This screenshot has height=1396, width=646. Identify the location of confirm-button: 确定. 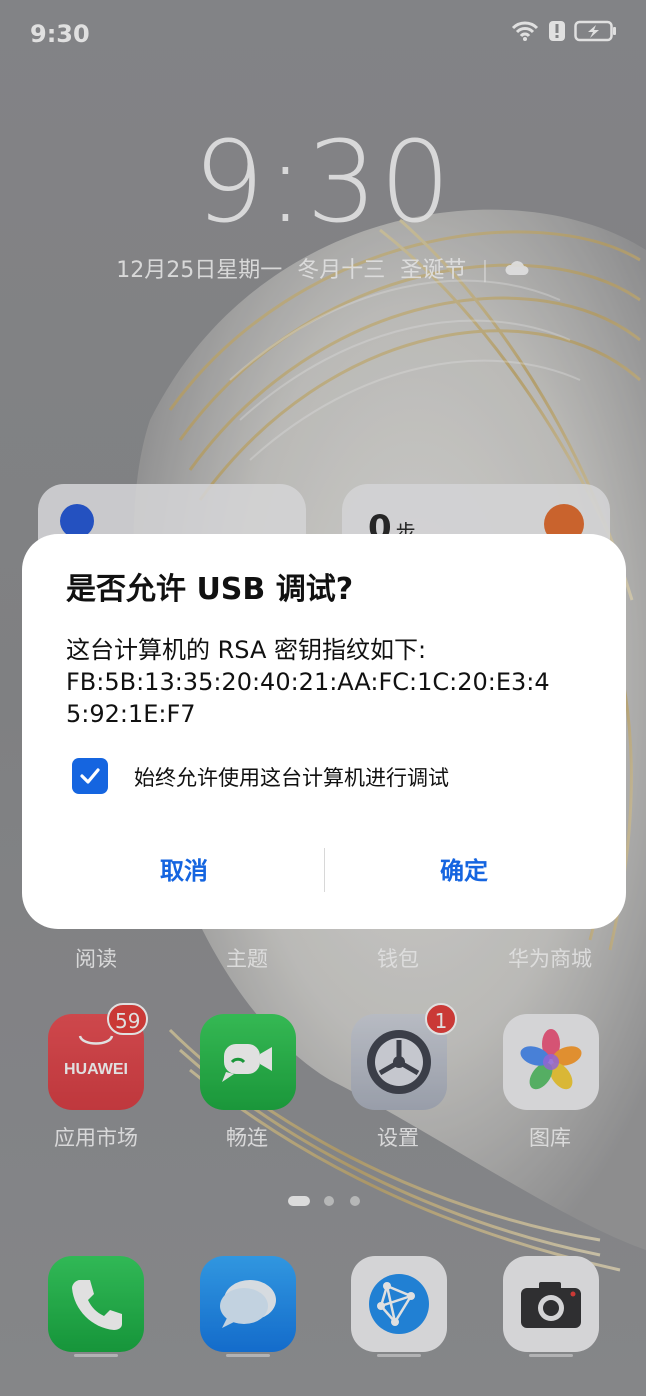
(464, 871).